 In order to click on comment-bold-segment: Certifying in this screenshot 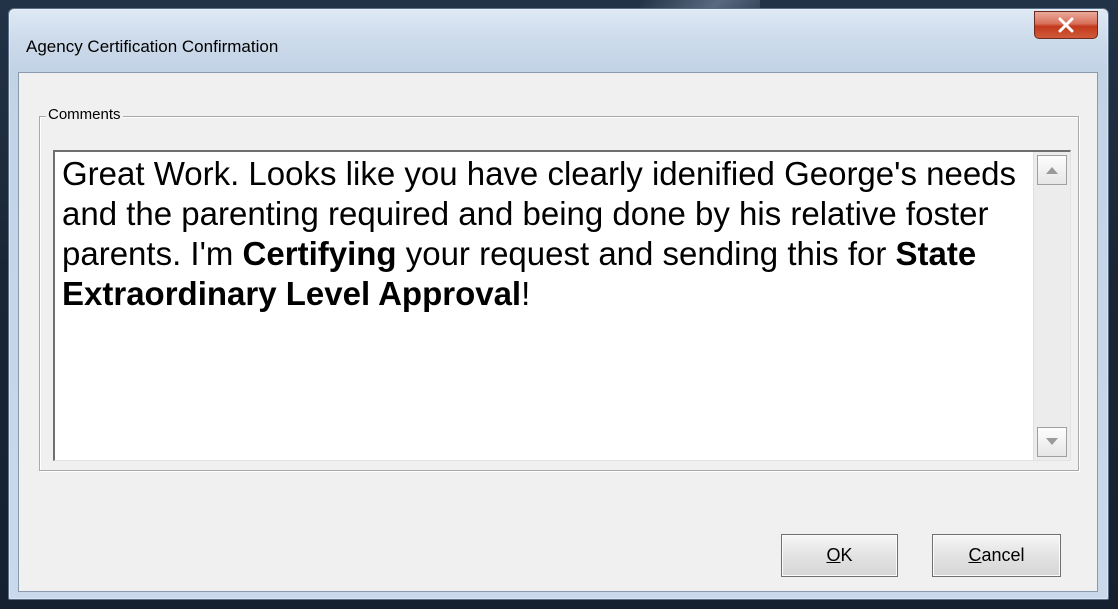, I will do `click(319, 253)`.